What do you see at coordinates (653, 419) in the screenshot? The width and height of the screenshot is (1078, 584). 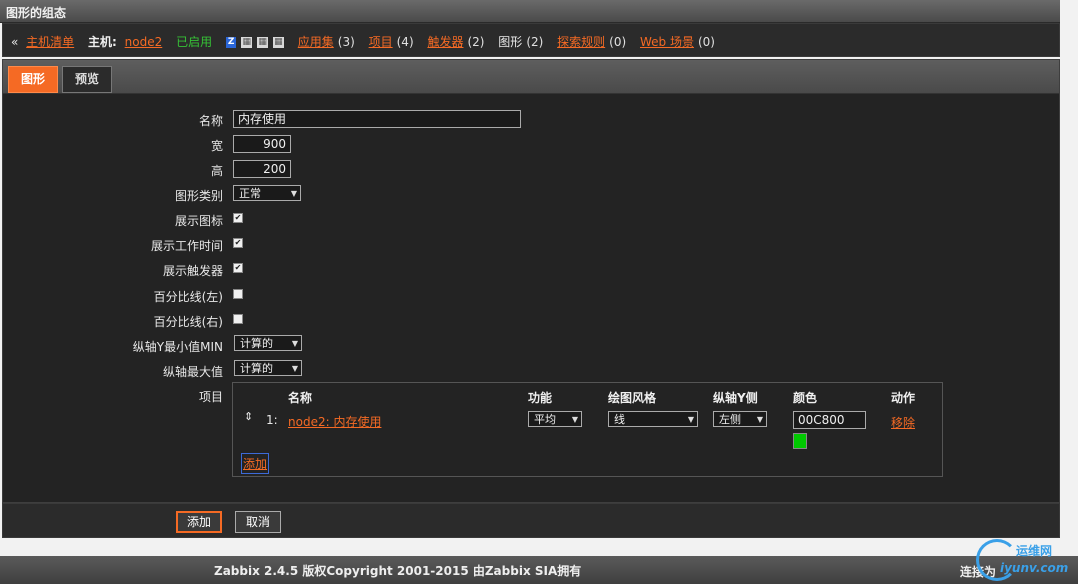 I see `draw-style-select: 线` at bounding box center [653, 419].